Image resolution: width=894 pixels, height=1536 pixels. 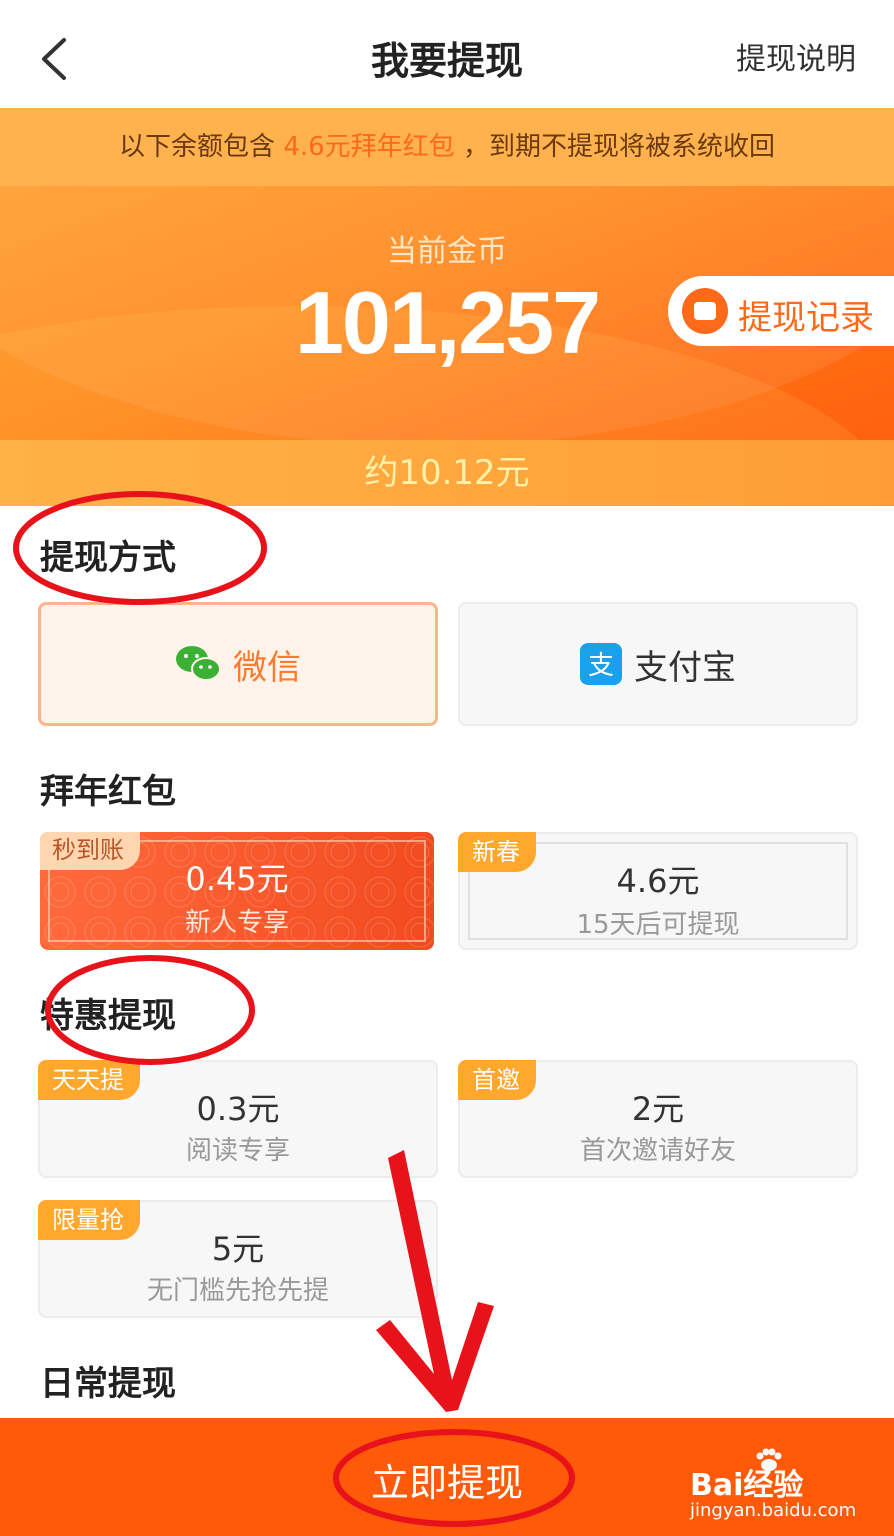 What do you see at coordinates (658, 925) in the screenshot?
I see `option-note: 15天后可提现` at bounding box center [658, 925].